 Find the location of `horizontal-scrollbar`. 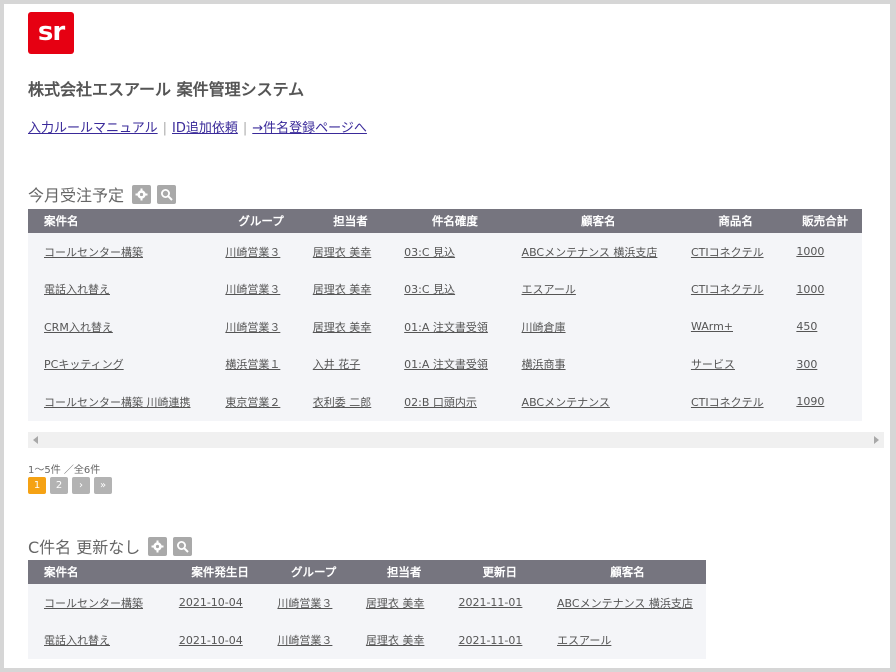

horizontal-scrollbar is located at coordinates (456, 440).